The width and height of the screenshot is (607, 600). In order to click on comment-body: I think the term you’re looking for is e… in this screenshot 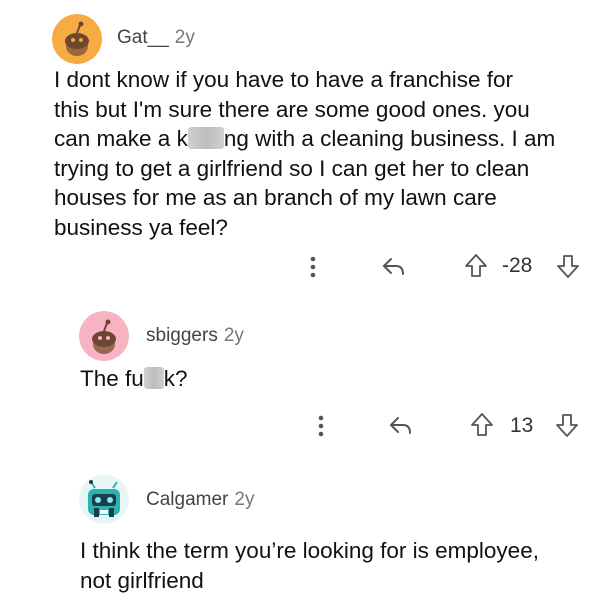, I will do `click(340, 565)`.